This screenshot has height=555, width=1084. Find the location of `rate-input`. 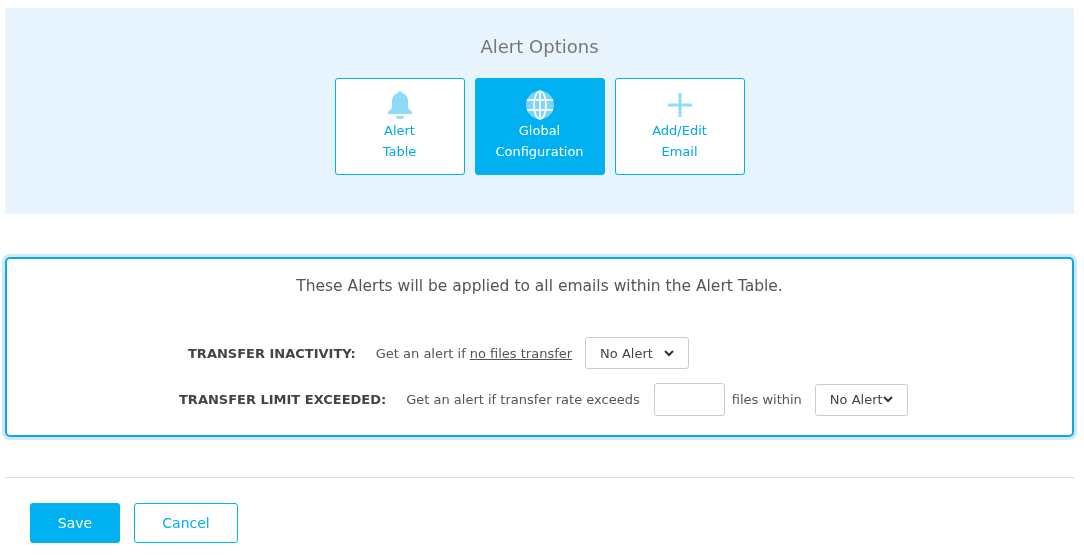

rate-input is located at coordinates (689, 400).